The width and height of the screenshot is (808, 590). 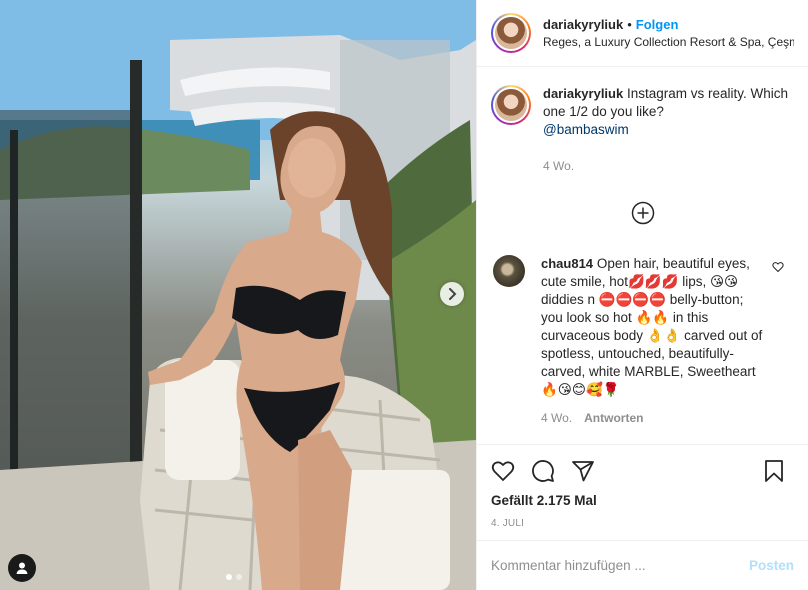 I want to click on reply-button: Antworten, so click(x=613, y=418).